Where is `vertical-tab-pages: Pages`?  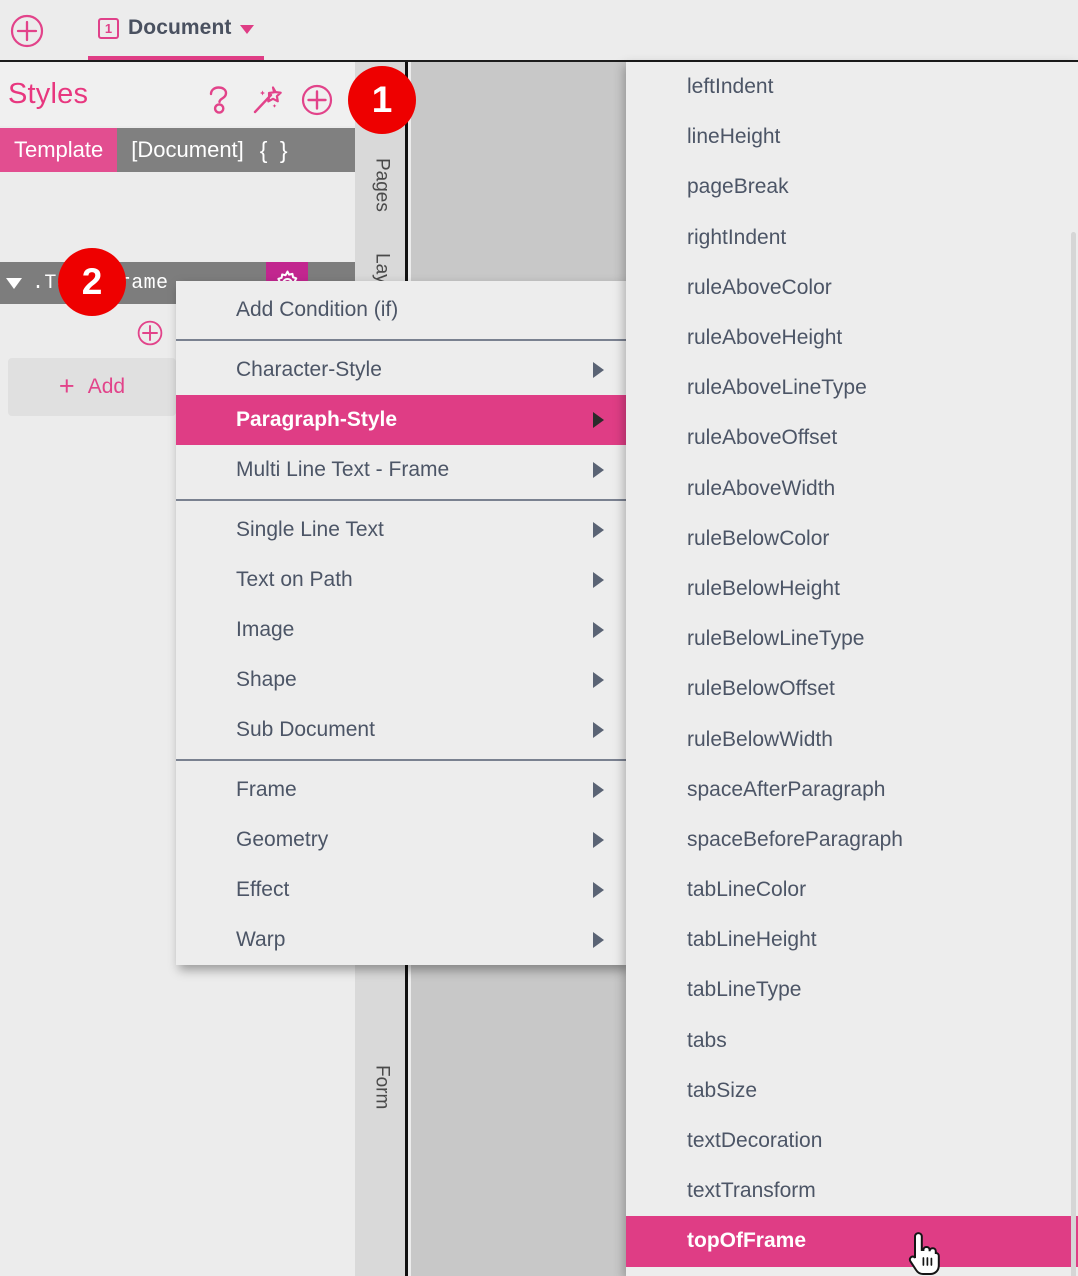 vertical-tab-pages: Pages is located at coordinates (381, 185).